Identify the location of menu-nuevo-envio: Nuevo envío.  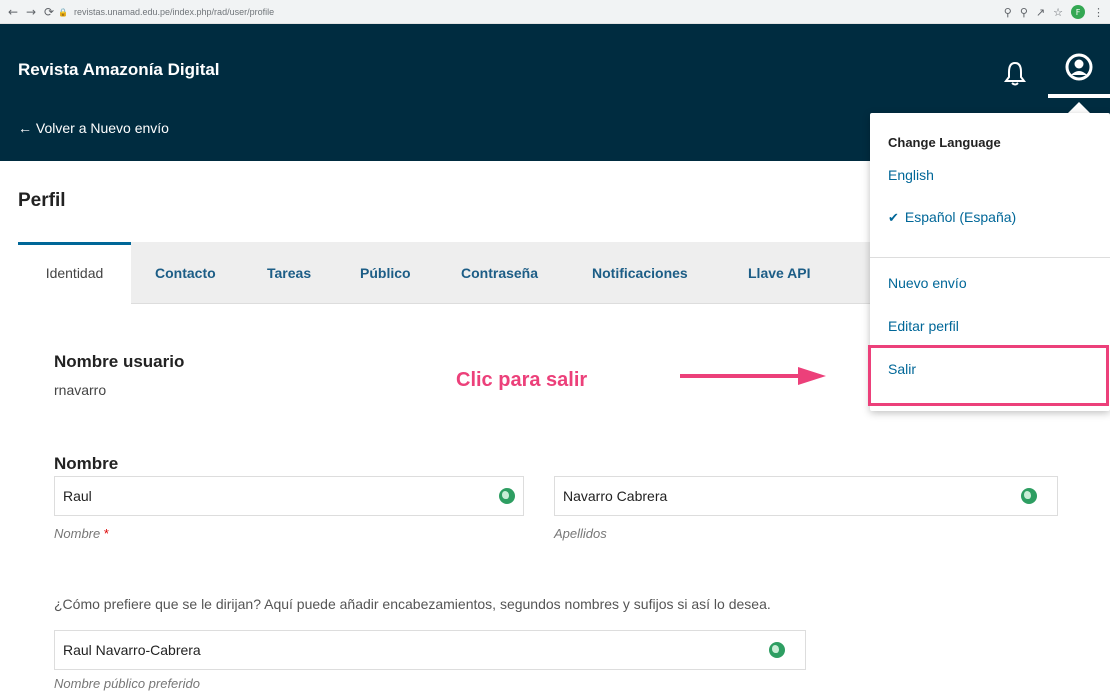
(927, 283).